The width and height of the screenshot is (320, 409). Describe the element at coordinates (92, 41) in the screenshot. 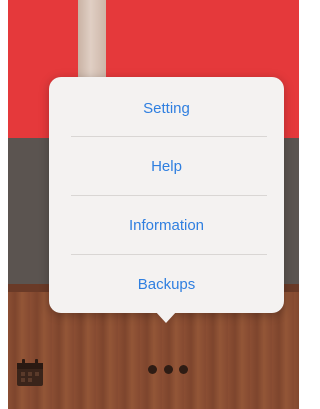

I see `bookmark-ribbon` at that location.